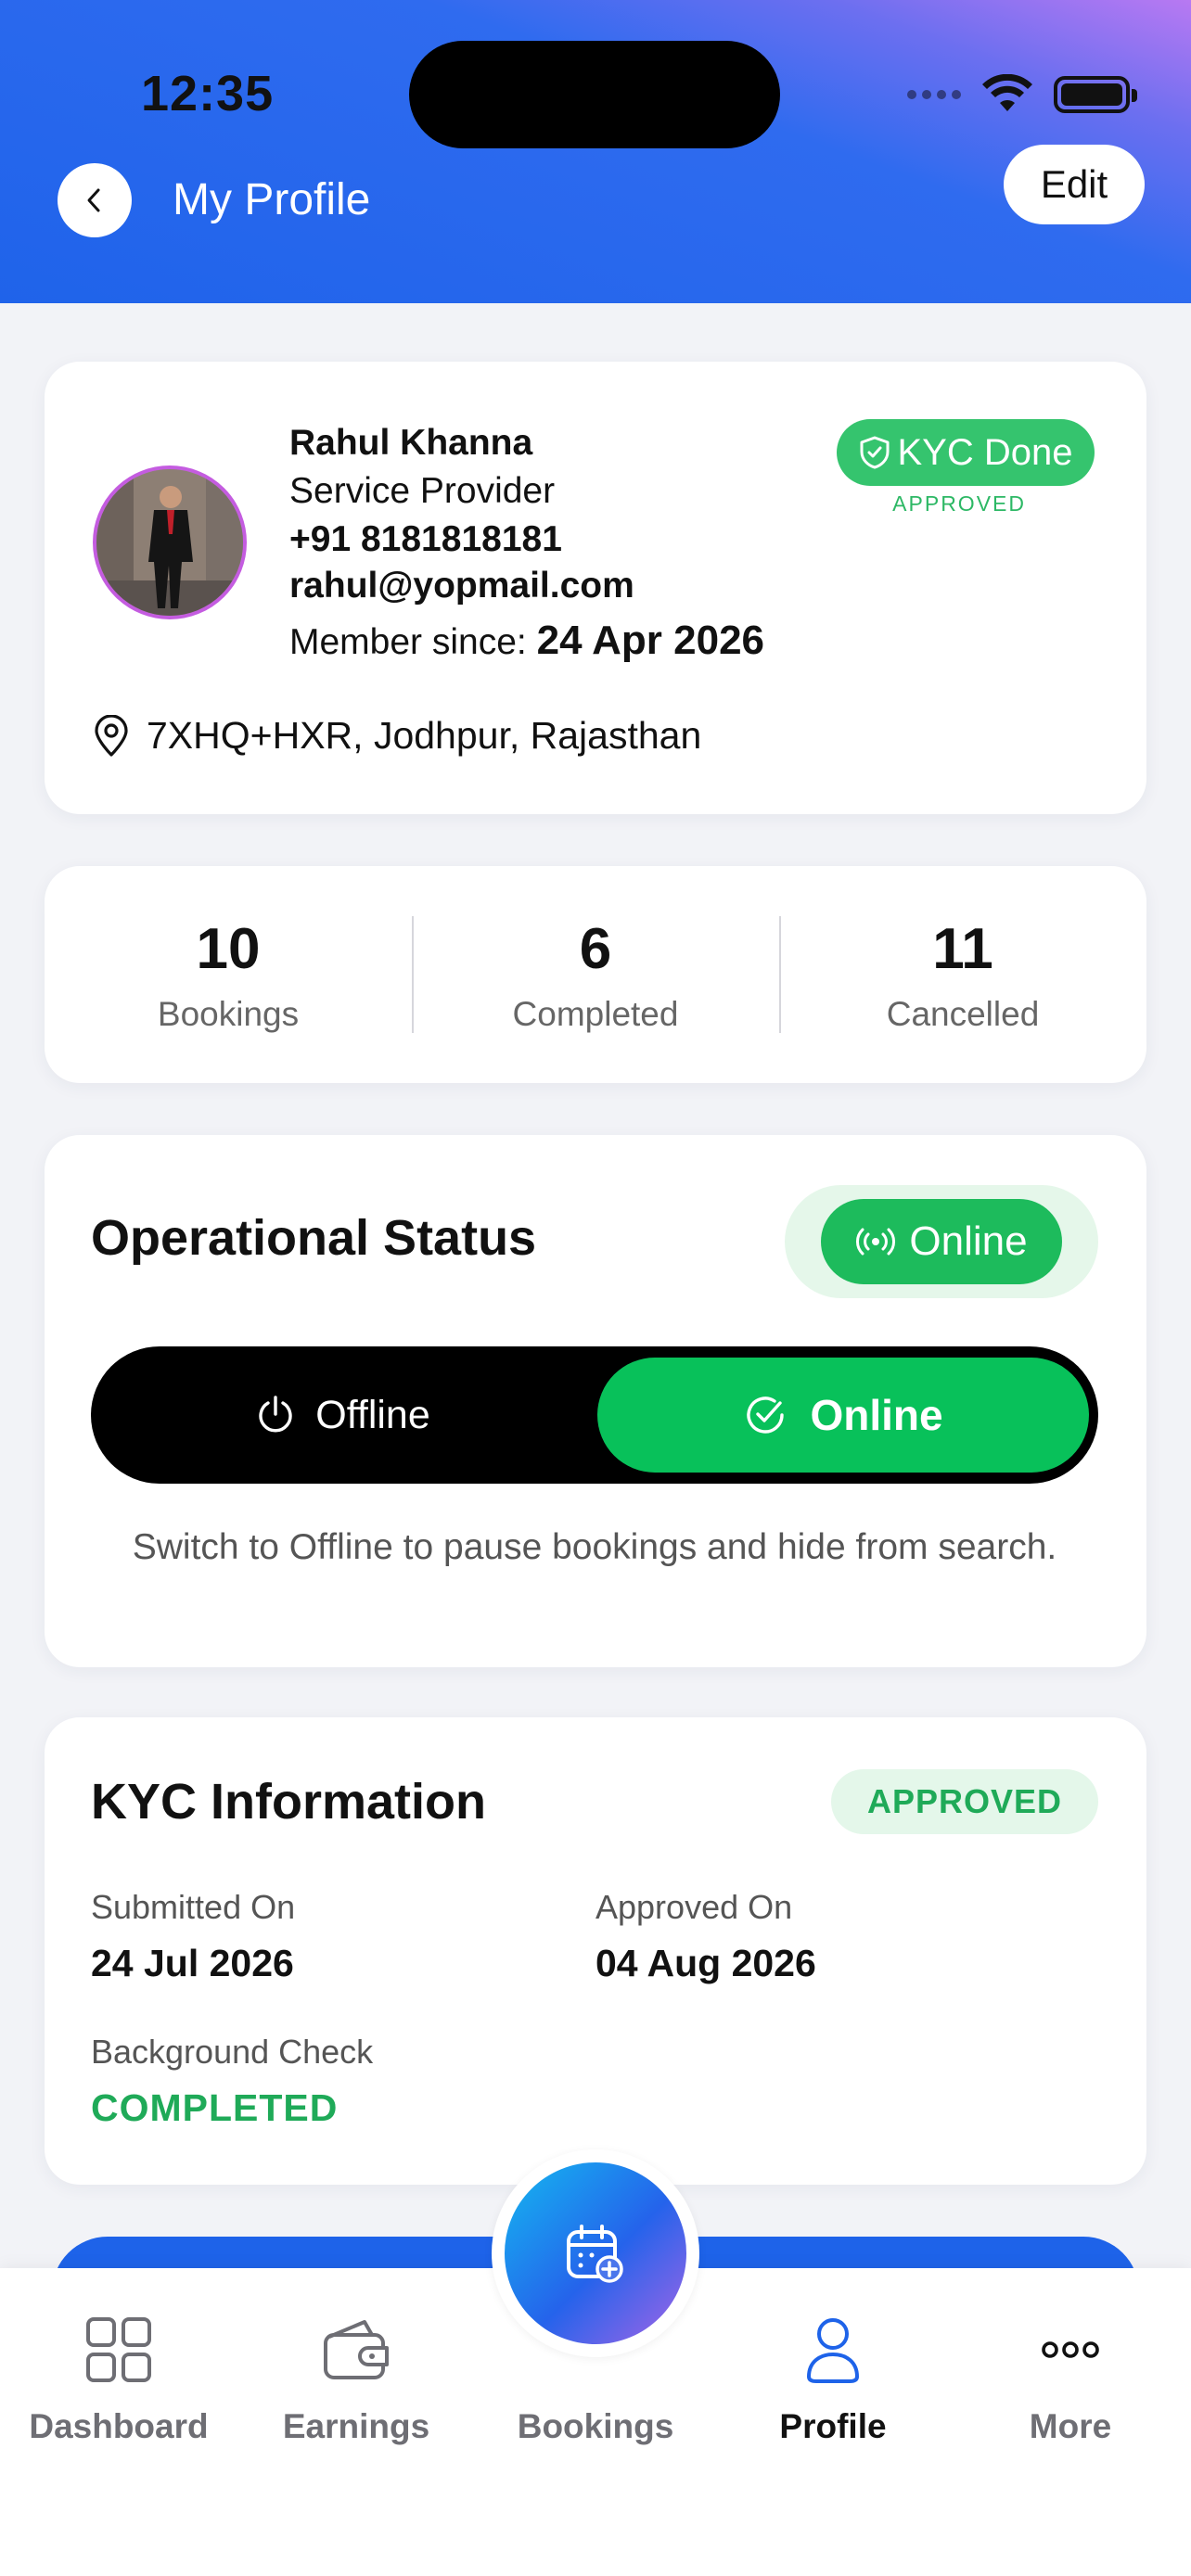 Image resolution: width=1191 pixels, height=2576 pixels. What do you see at coordinates (595, 948) in the screenshot?
I see `stat-value: 6` at bounding box center [595, 948].